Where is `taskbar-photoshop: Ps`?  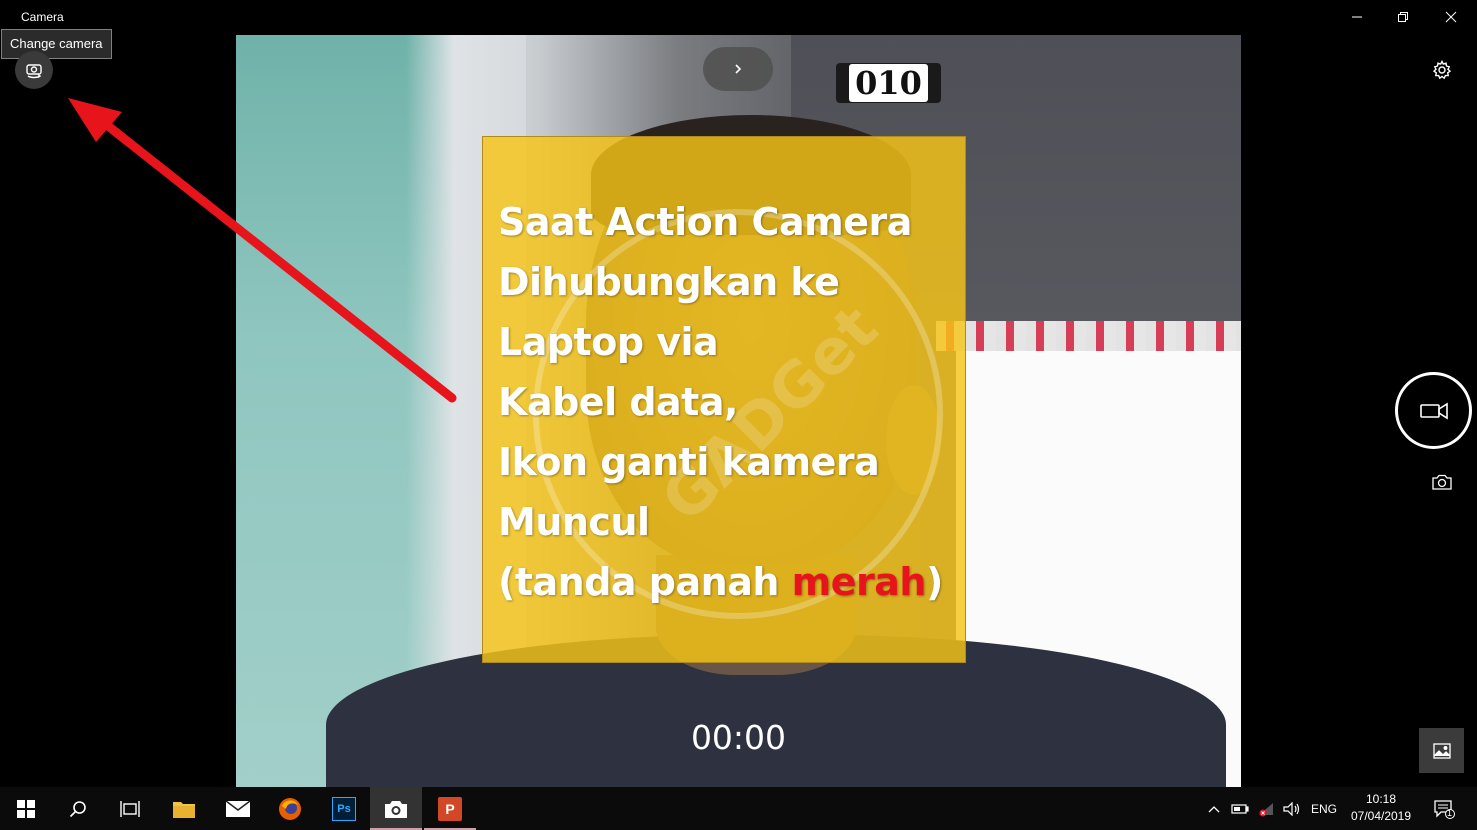 taskbar-photoshop: Ps is located at coordinates (344, 808).